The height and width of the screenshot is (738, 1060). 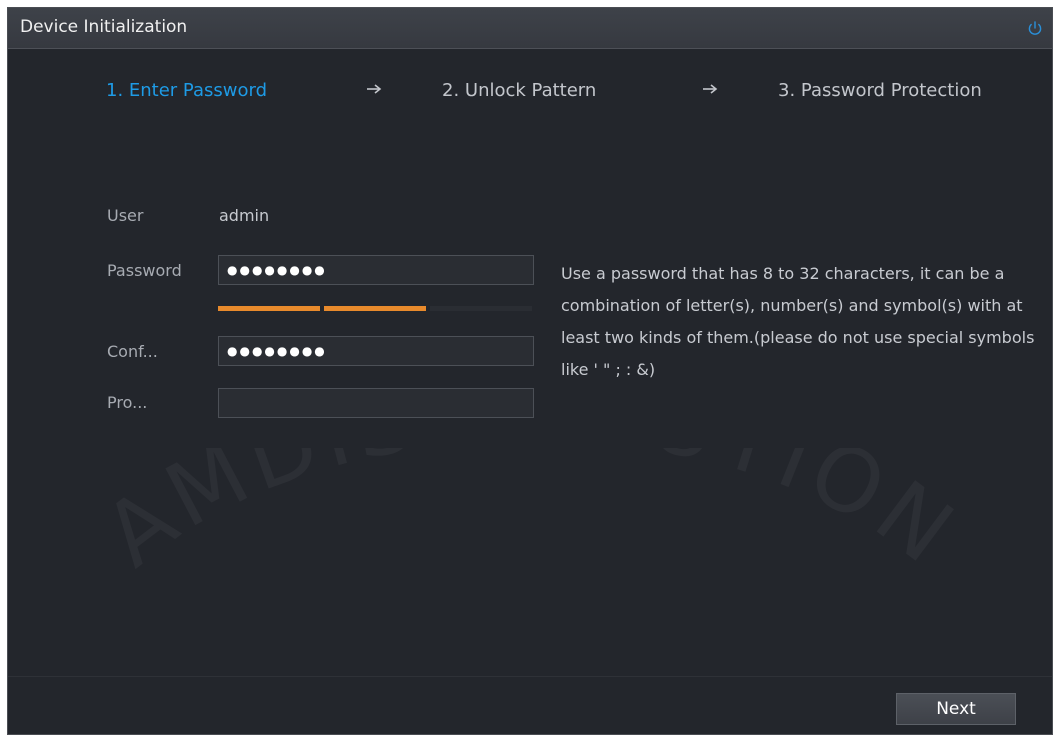 What do you see at coordinates (956, 709) in the screenshot?
I see `next-button: Next` at bounding box center [956, 709].